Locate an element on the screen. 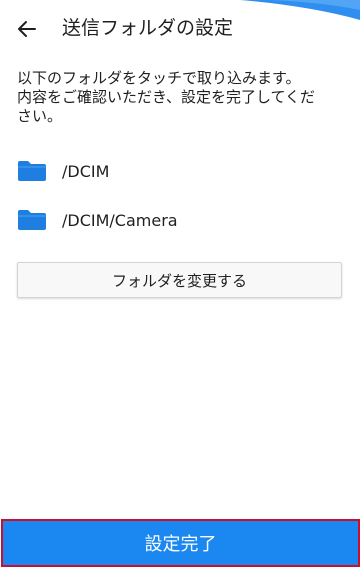 The height and width of the screenshot is (567, 360). instruction-line-2: 内容をご確認いただき、設定を完了してくだ is located at coordinates (166, 97).